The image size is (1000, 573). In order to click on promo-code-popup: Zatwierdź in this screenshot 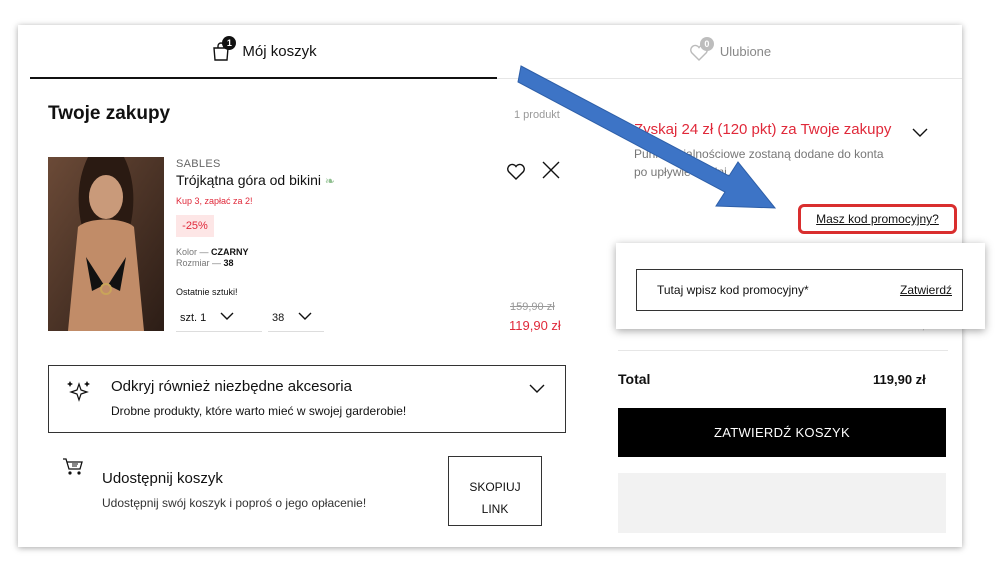, I will do `click(800, 286)`.